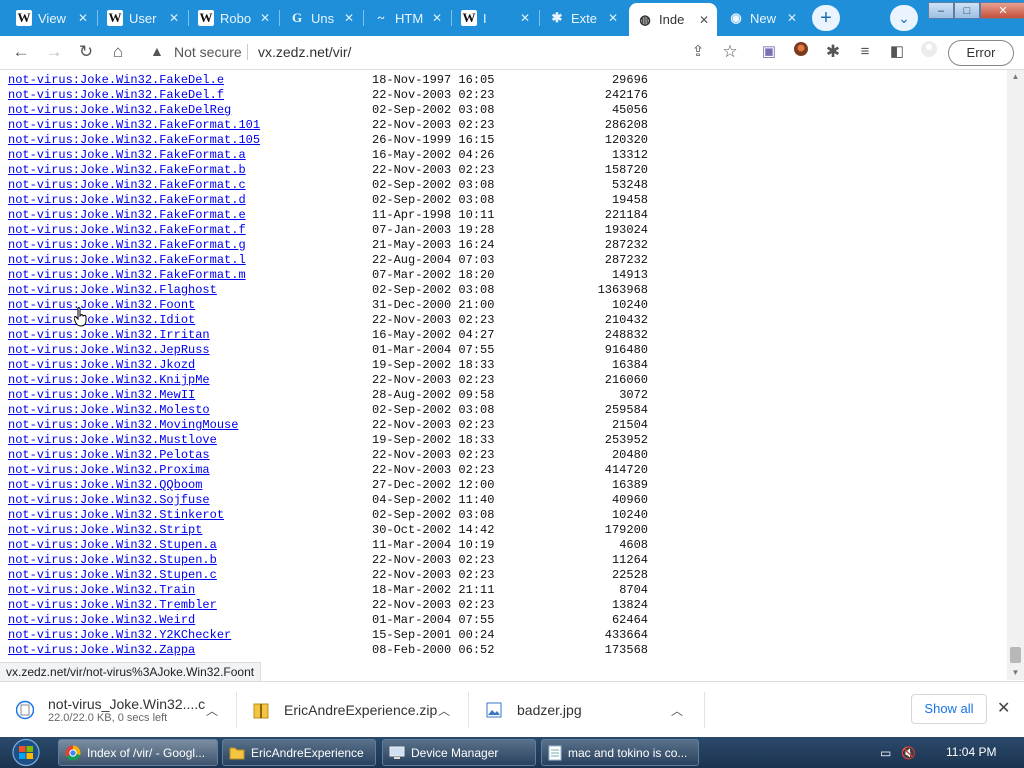 The image size is (1024, 768). I want to click on bookmark-star-icon: ☆, so click(730, 52).